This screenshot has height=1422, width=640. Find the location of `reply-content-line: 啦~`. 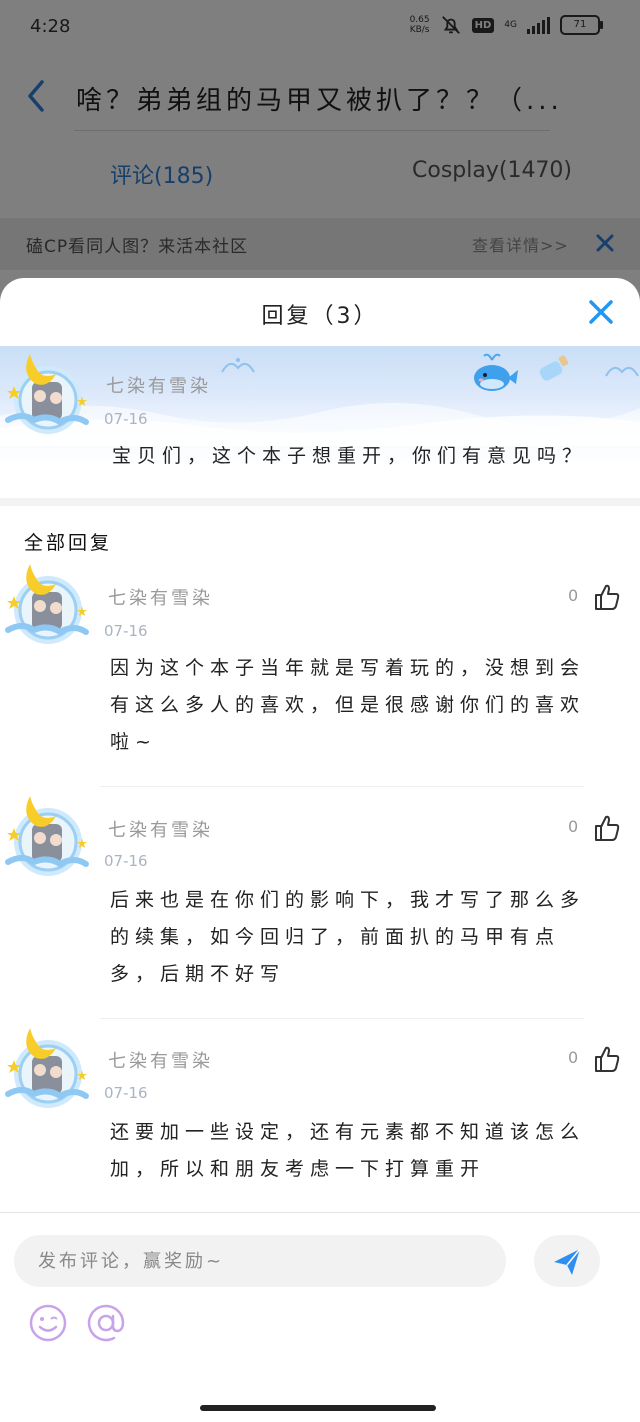

reply-content-line: 啦~ is located at coordinates (133, 742).